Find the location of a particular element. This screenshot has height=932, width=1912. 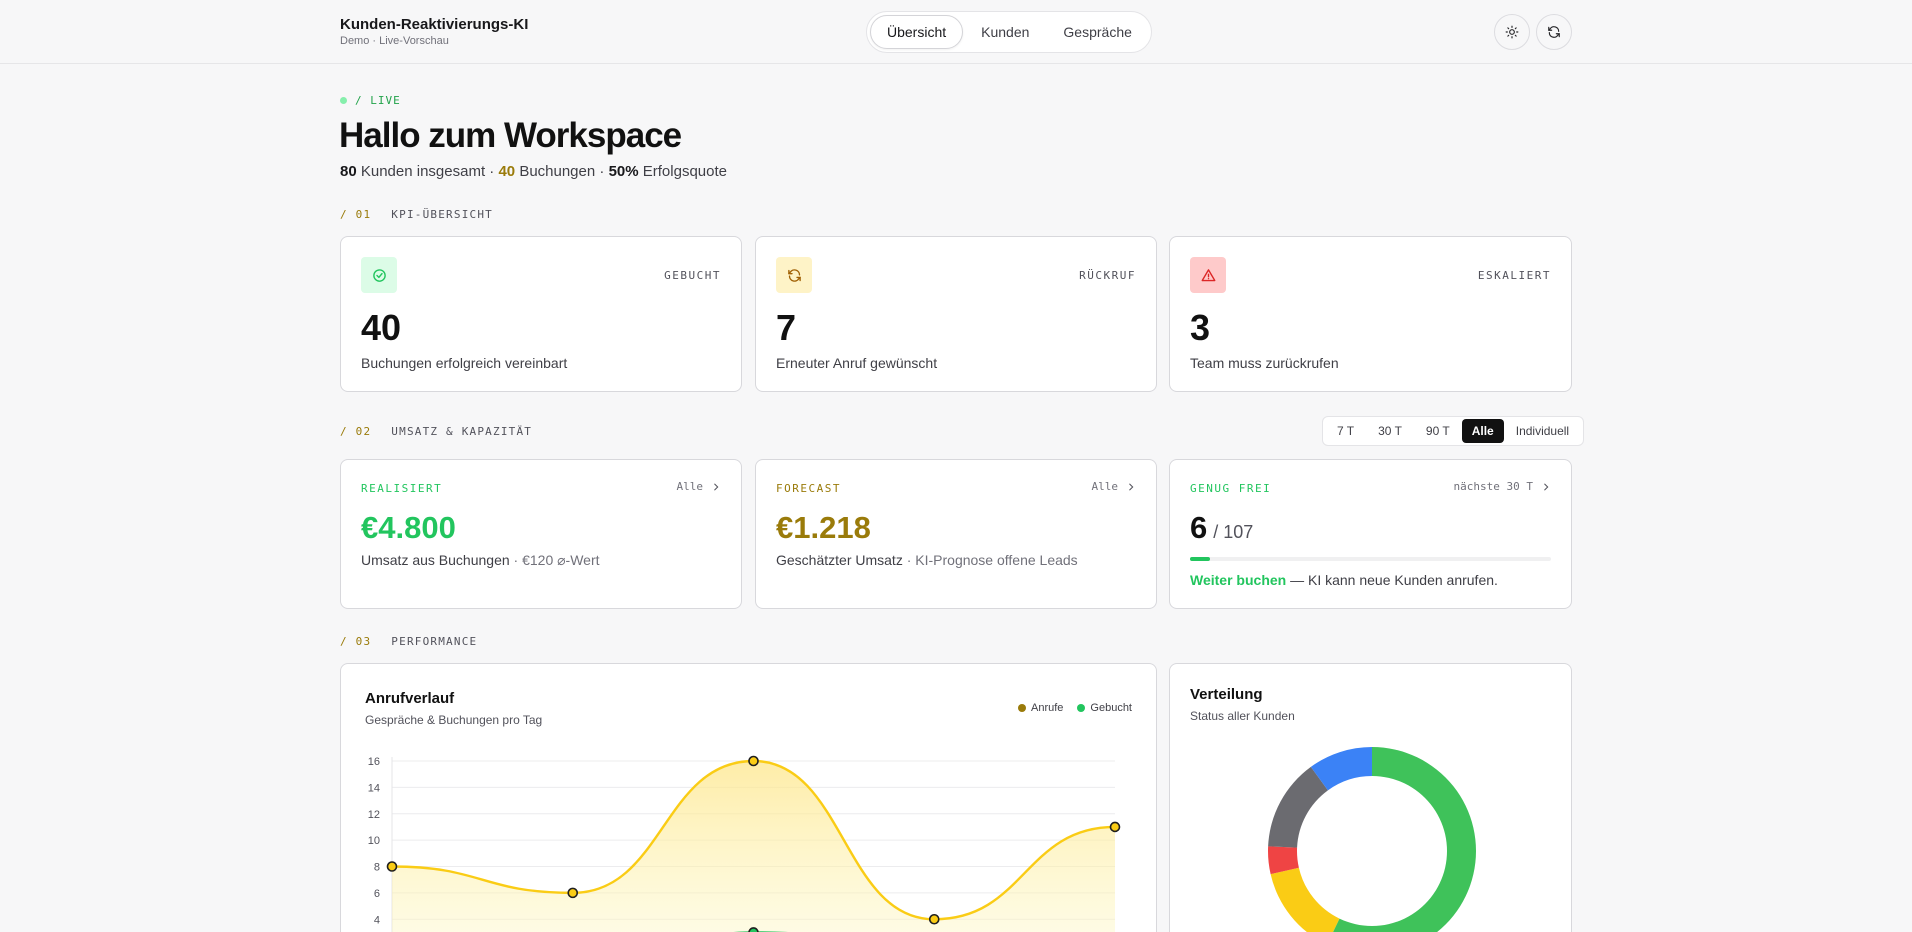

range-7-days: 7 T is located at coordinates (1345, 431).